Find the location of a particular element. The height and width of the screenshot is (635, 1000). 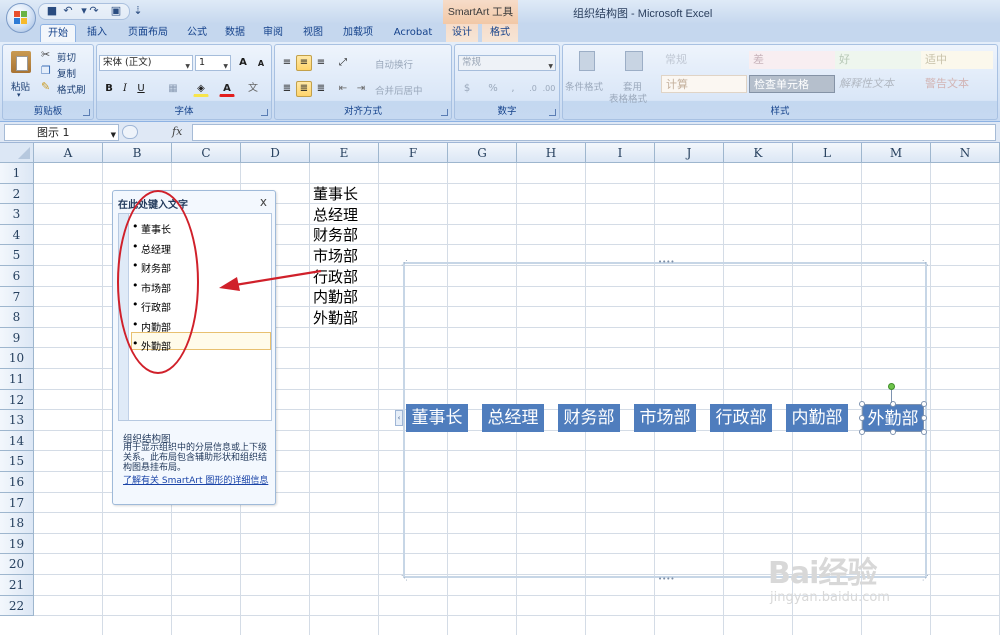

smartart-node: 财务部 is located at coordinates (589, 418).